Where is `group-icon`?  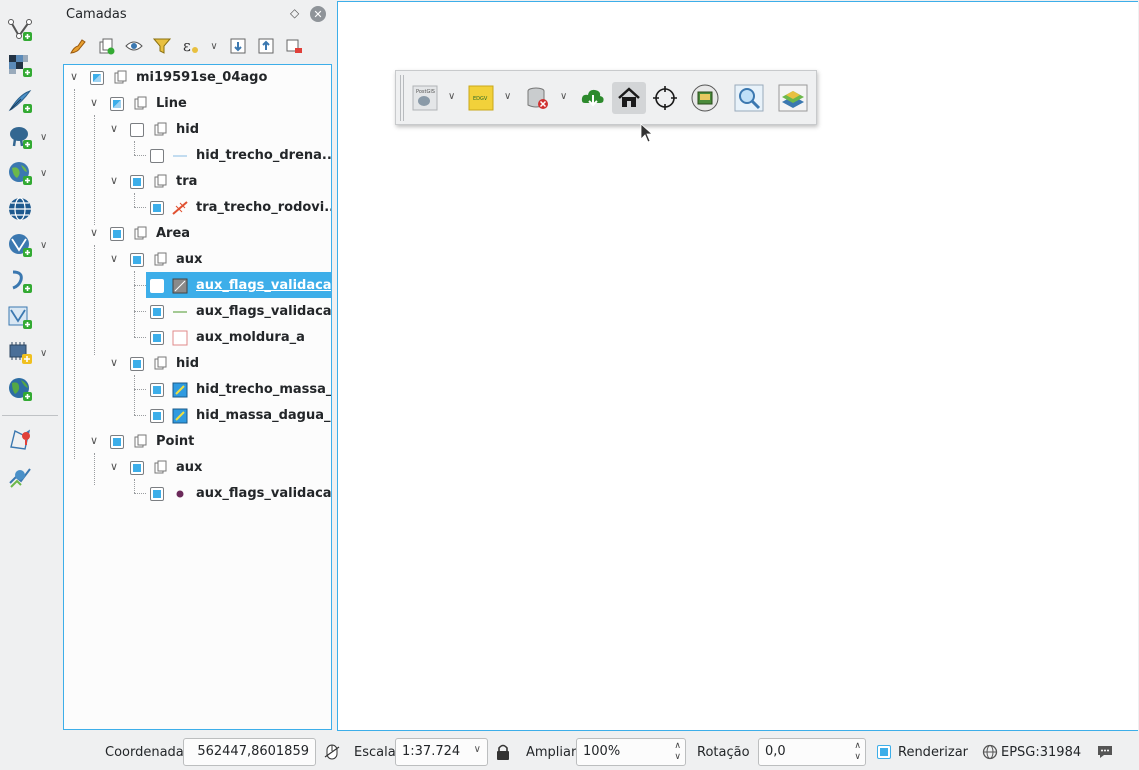
group-icon is located at coordinates (140, 233).